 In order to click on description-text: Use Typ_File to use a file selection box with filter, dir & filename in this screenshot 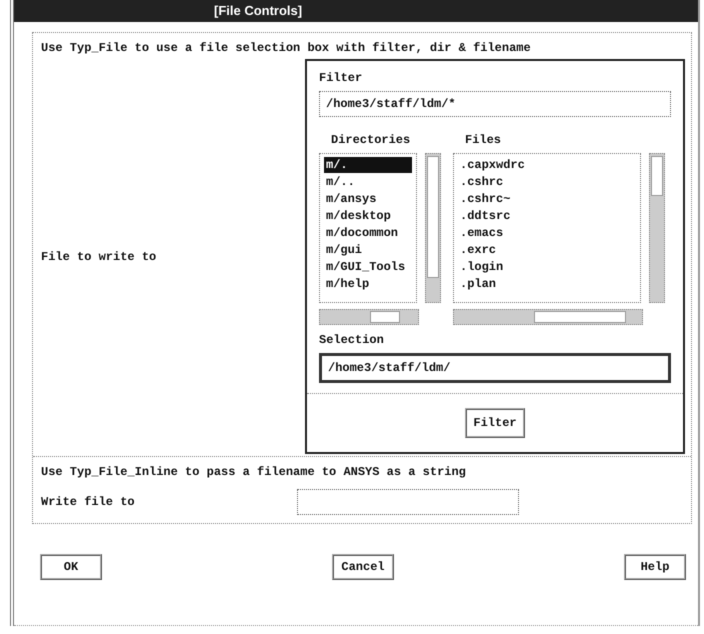, I will do `click(286, 48)`.